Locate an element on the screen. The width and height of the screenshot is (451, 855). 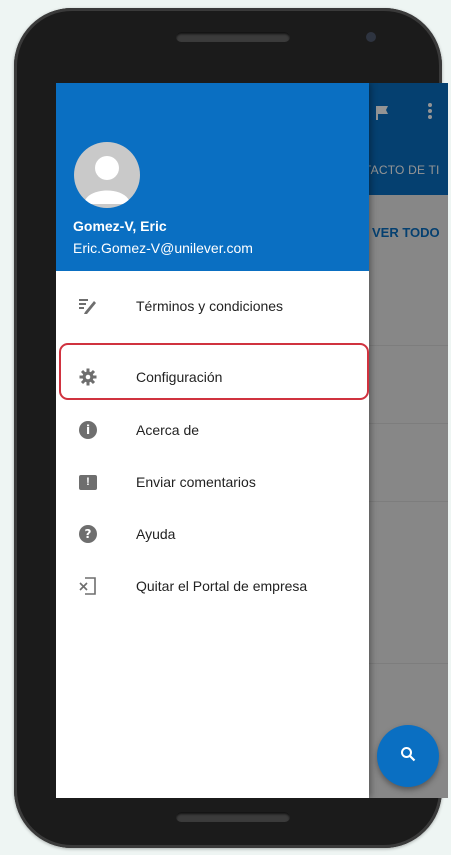
terms-edit-icon is located at coordinates (88, 306).